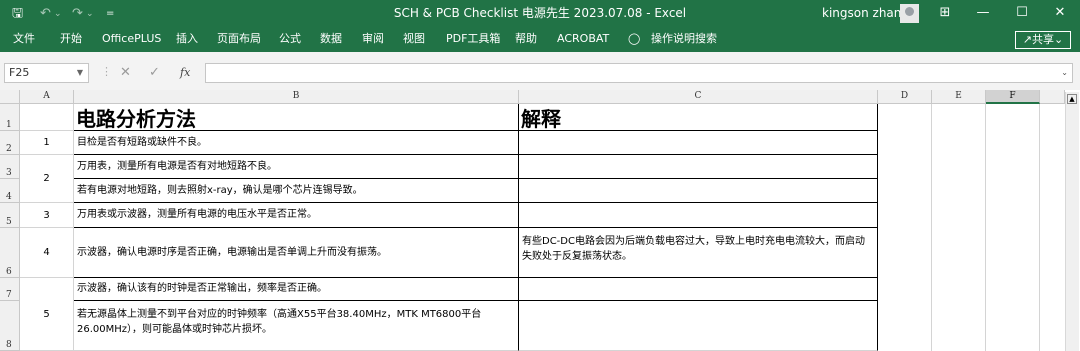  I want to click on close-button: ✕, so click(1060, 14).